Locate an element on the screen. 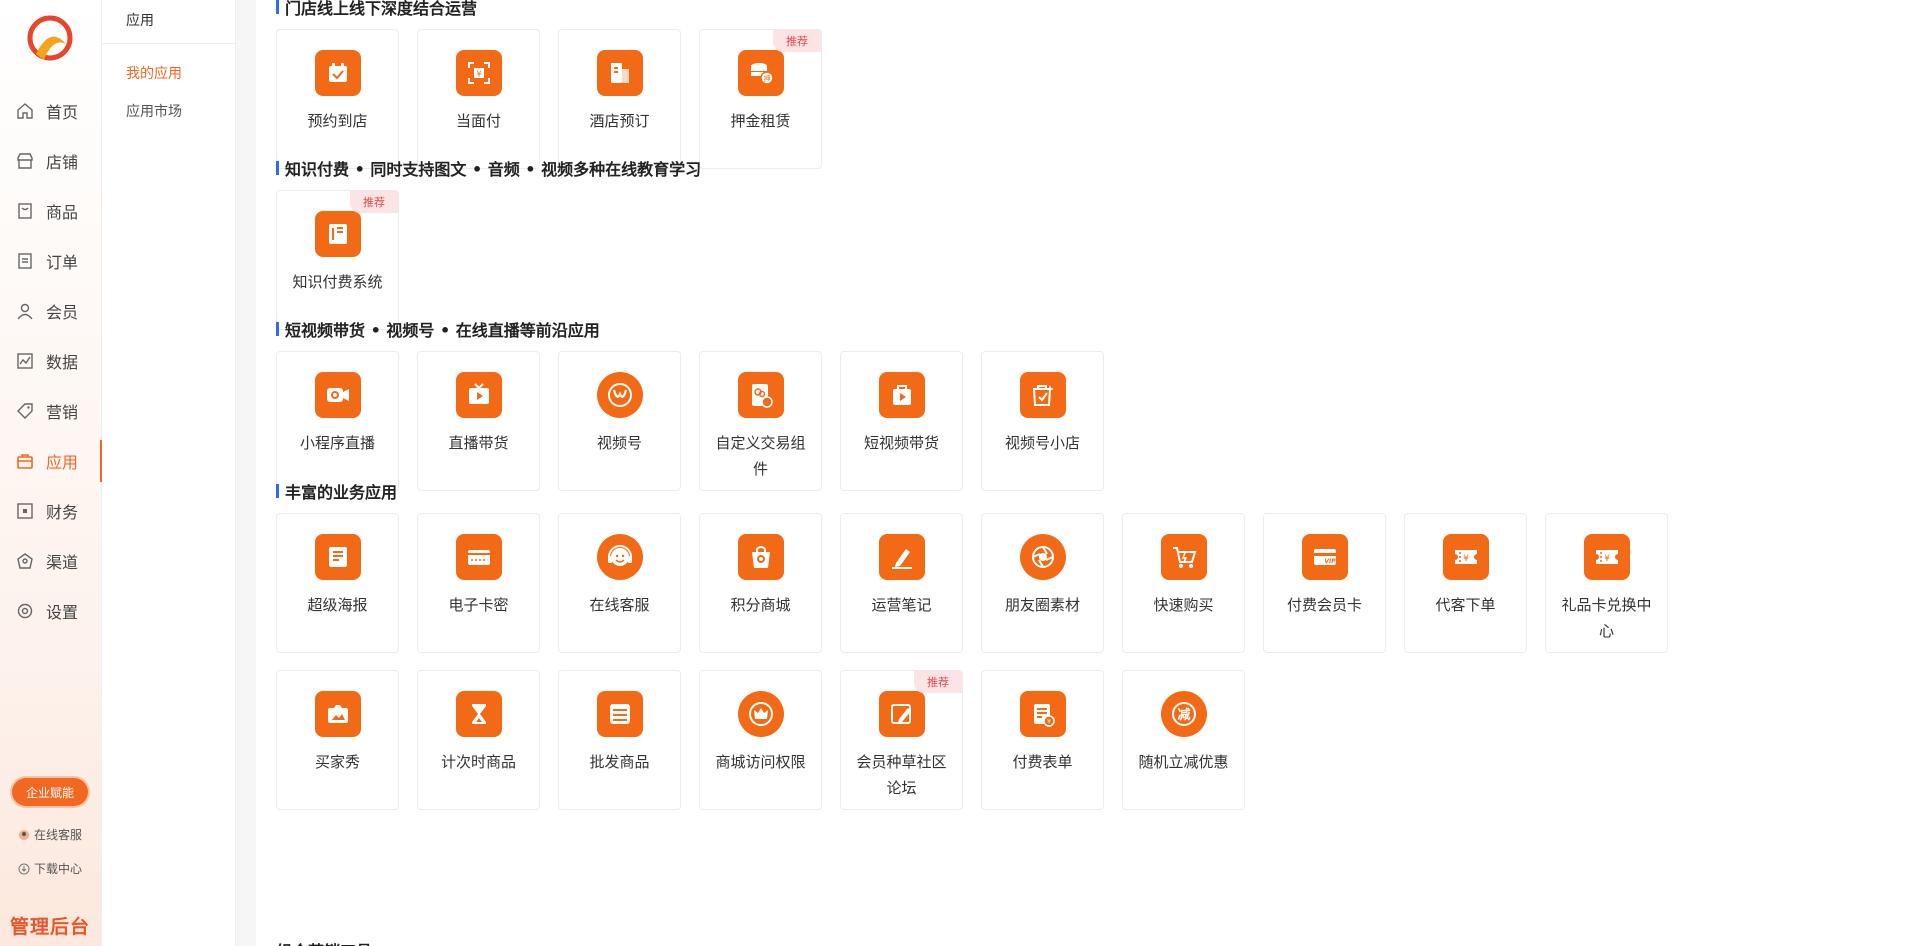 Image resolution: width=1912 pixels, height=946 pixels. app-card: 押押金租赁 推荐 is located at coordinates (760, 99).